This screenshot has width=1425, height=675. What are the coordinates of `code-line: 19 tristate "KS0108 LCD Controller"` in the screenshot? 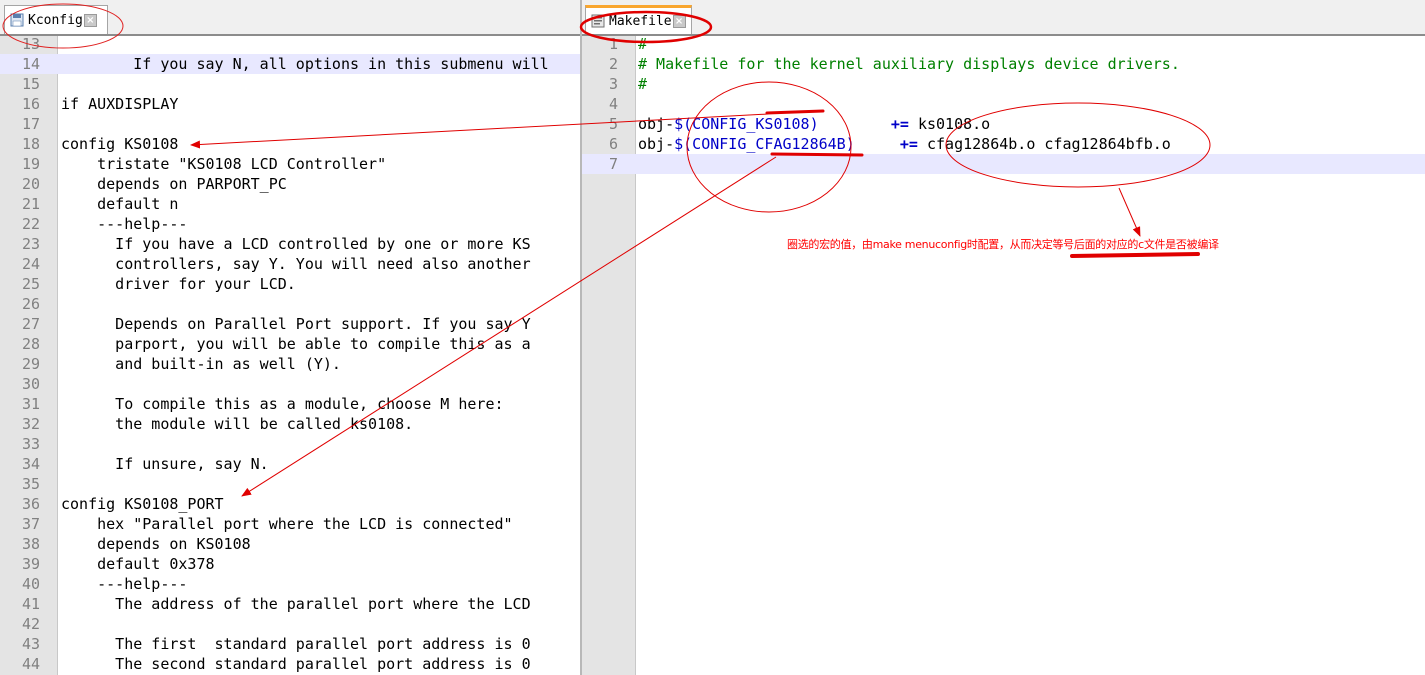 It's located at (290, 164).